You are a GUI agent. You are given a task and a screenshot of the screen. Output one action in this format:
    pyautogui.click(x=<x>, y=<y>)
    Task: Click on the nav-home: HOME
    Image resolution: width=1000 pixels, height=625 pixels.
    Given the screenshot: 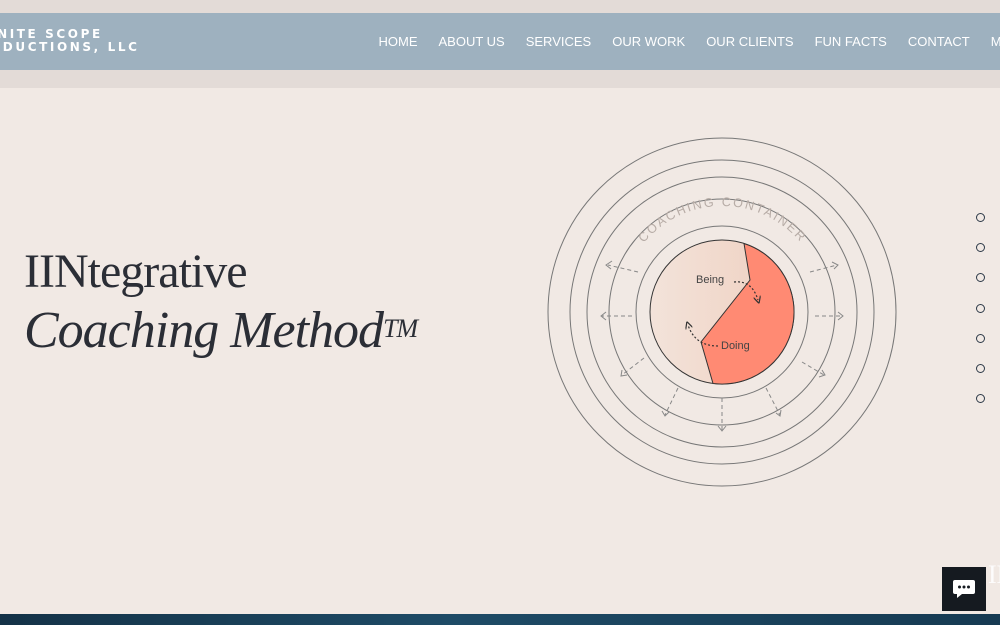 What is the action you would take?
    pyautogui.click(x=398, y=41)
    